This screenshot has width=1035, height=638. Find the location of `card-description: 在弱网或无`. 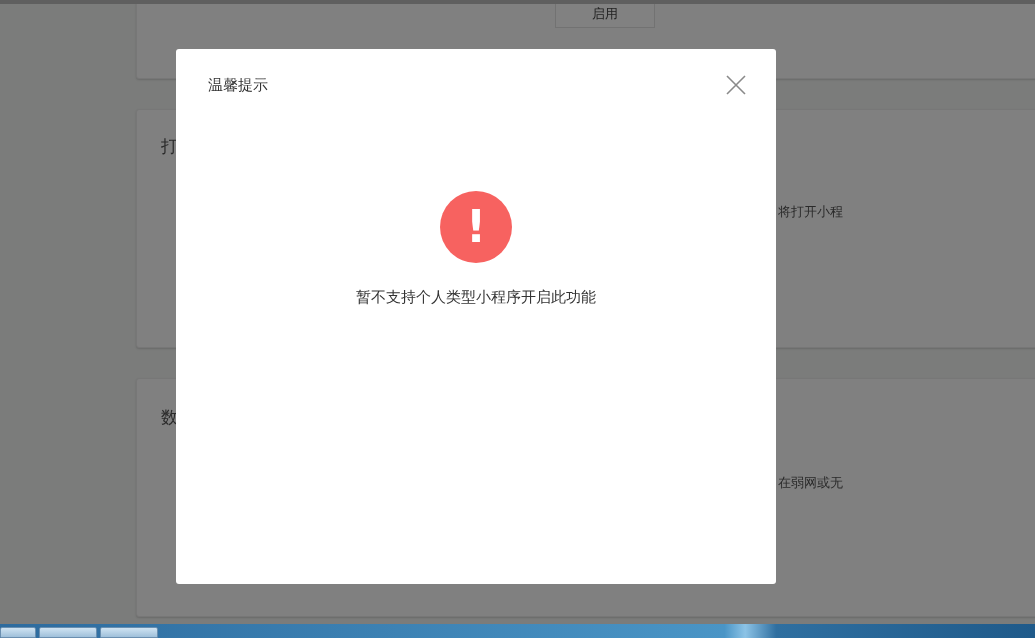

card-description: 在弱网或无 is located at coordinates (810, 483).